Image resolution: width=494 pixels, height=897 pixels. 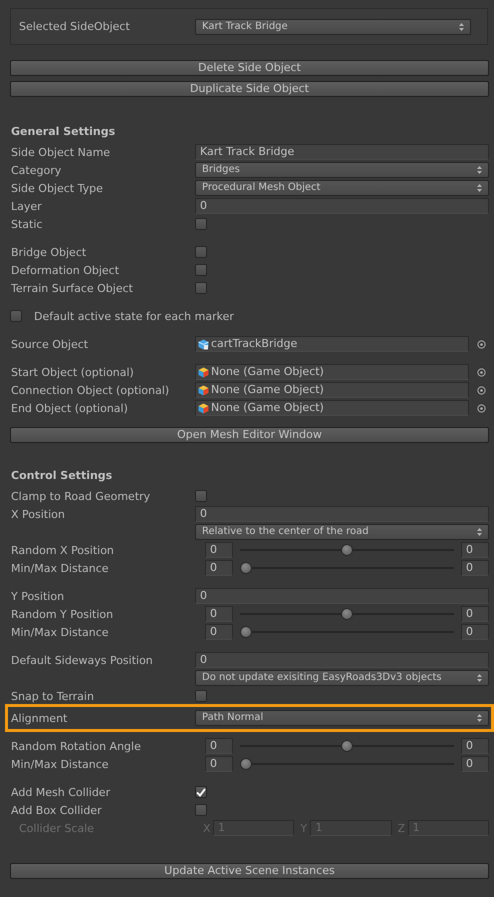 What do you see at coordinates (342, 678) in the screenshot?
I see `dropdown: Do not update exisiting EasyRoads3Dv3 objects` at bounding box center [342, 678].